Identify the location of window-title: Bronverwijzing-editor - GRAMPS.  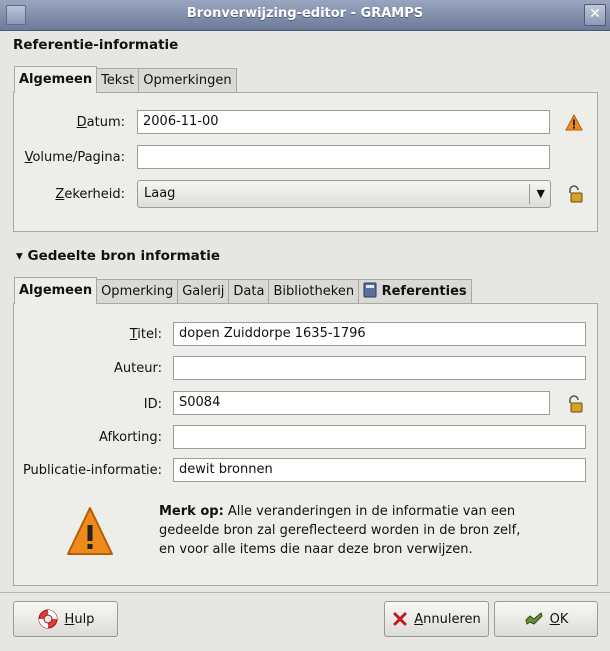
(305, 13).